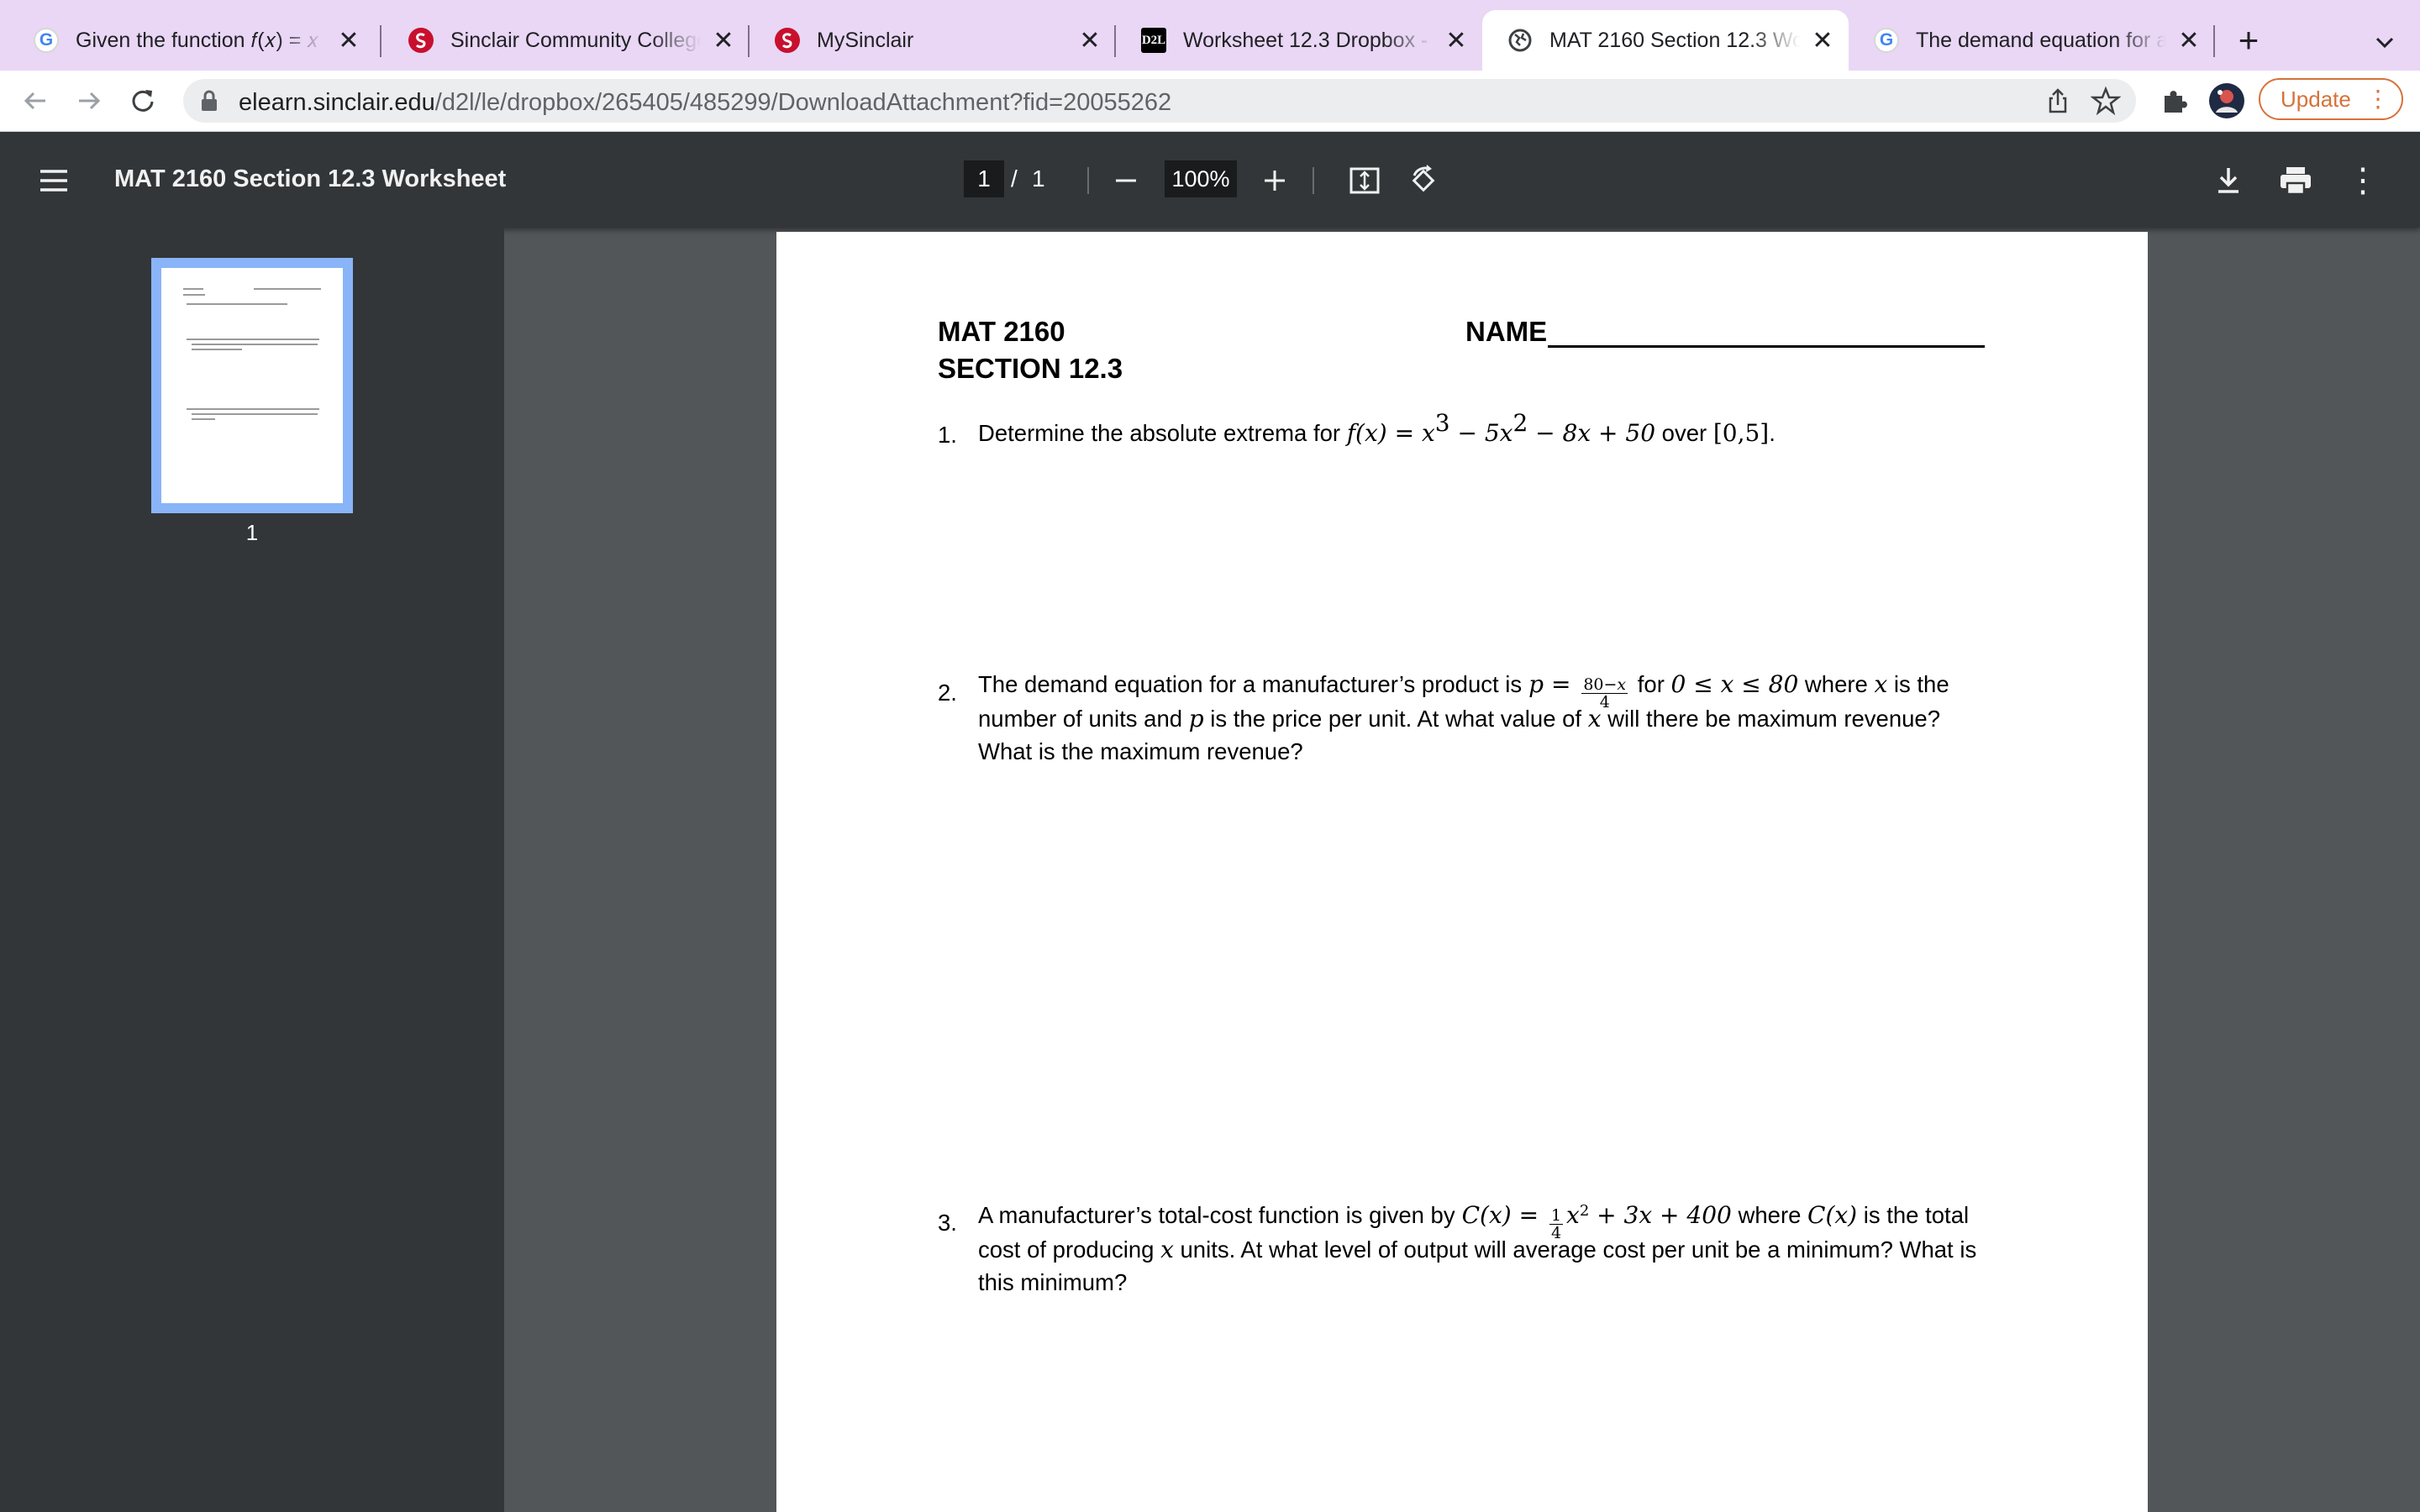 The image size is (2420, 1512). I want to click on q1-exponent: 2, so click(1520, 423).